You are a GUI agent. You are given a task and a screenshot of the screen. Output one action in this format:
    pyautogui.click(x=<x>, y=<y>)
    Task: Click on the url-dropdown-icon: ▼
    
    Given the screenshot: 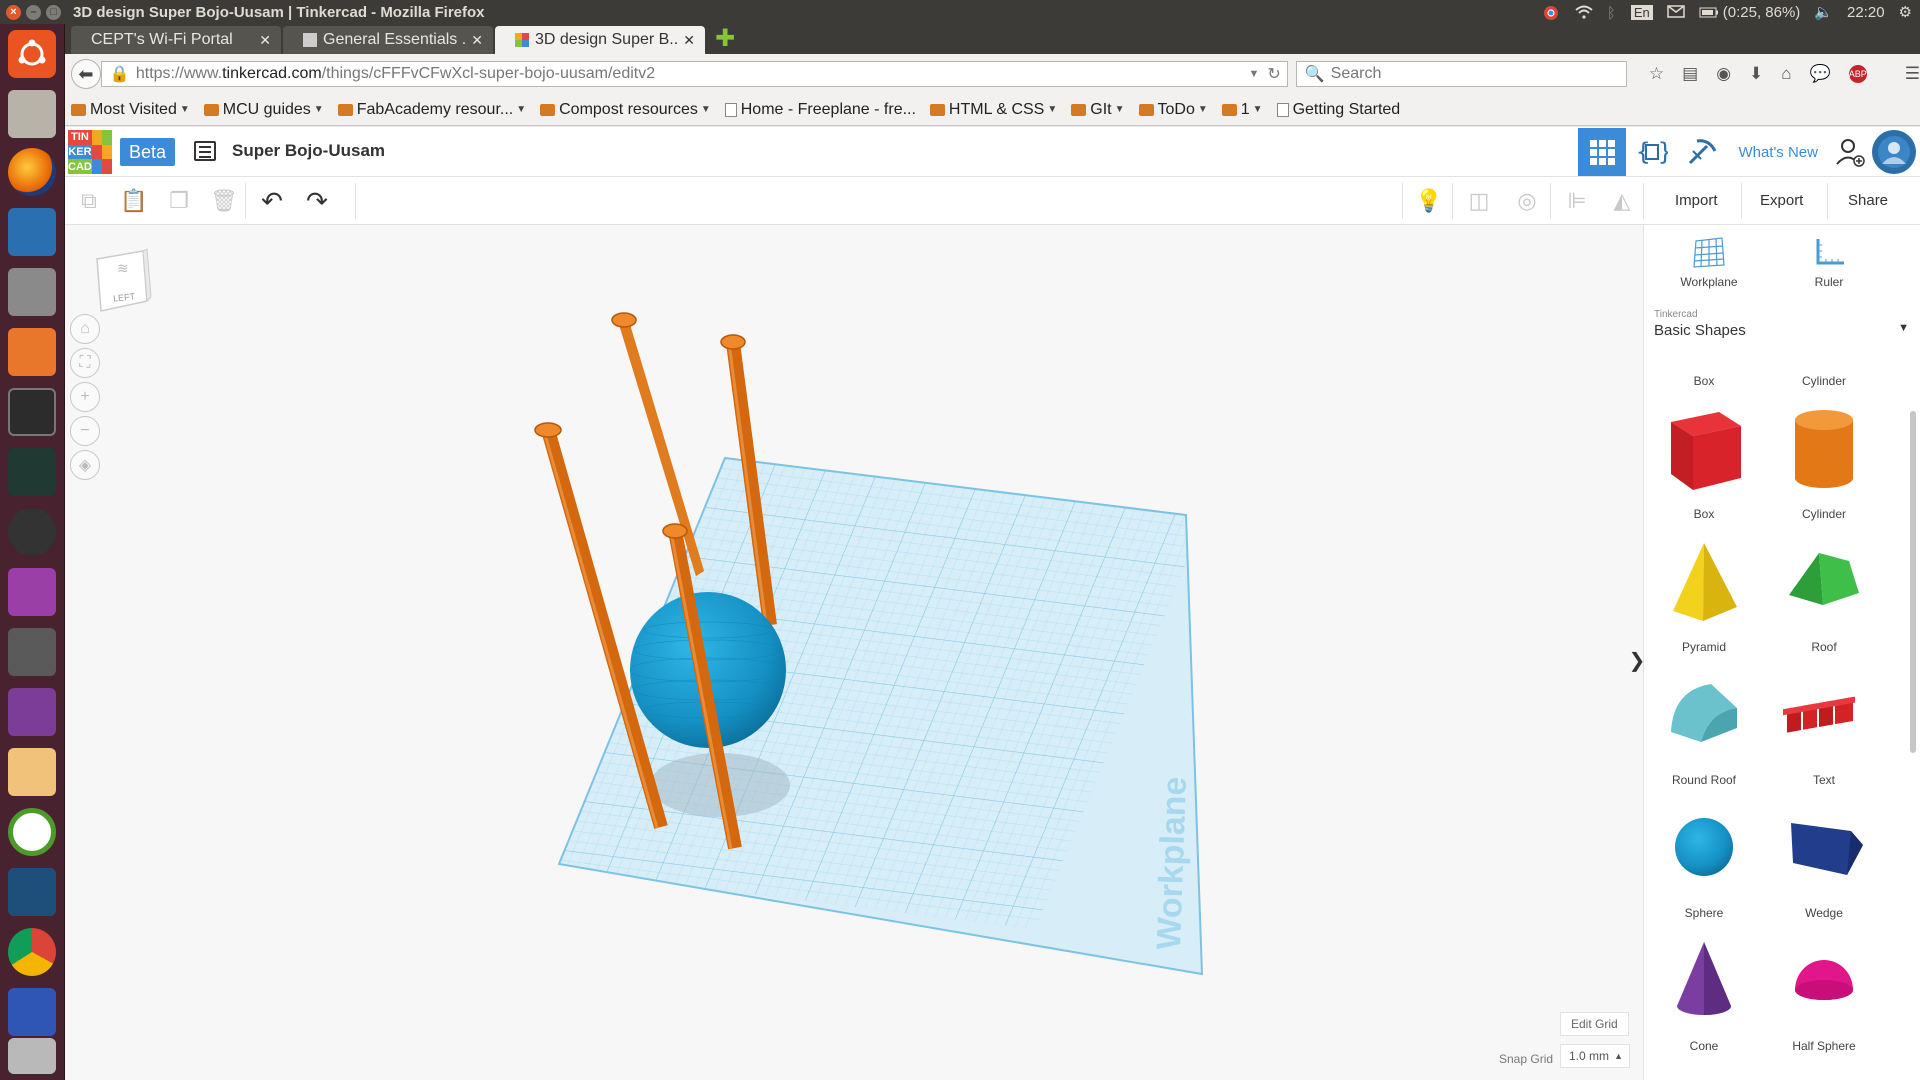 What is the action you would take?
    pyautogui.click(x=1253, y=74)
    